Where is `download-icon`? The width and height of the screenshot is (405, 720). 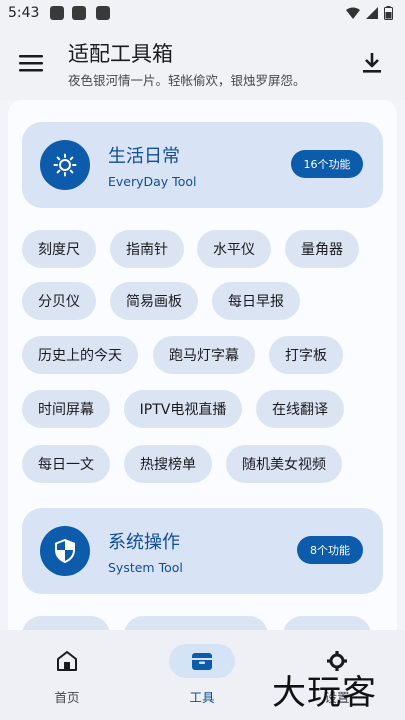
download-icon is located at coordinates (372, 63).